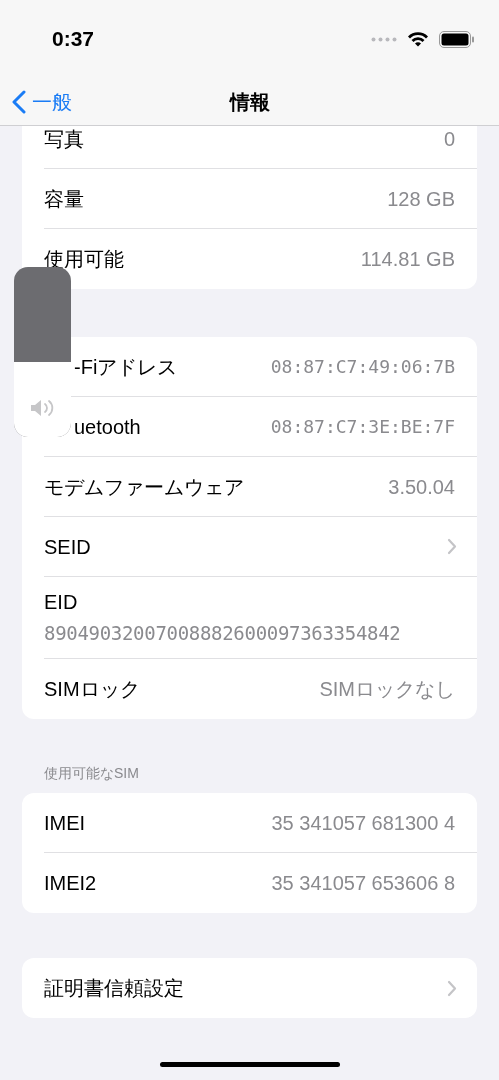 This screenshot has height=1080, width=499. I want to click on row-value: 08:87:C7:49:06:7B, so click(362, 367).